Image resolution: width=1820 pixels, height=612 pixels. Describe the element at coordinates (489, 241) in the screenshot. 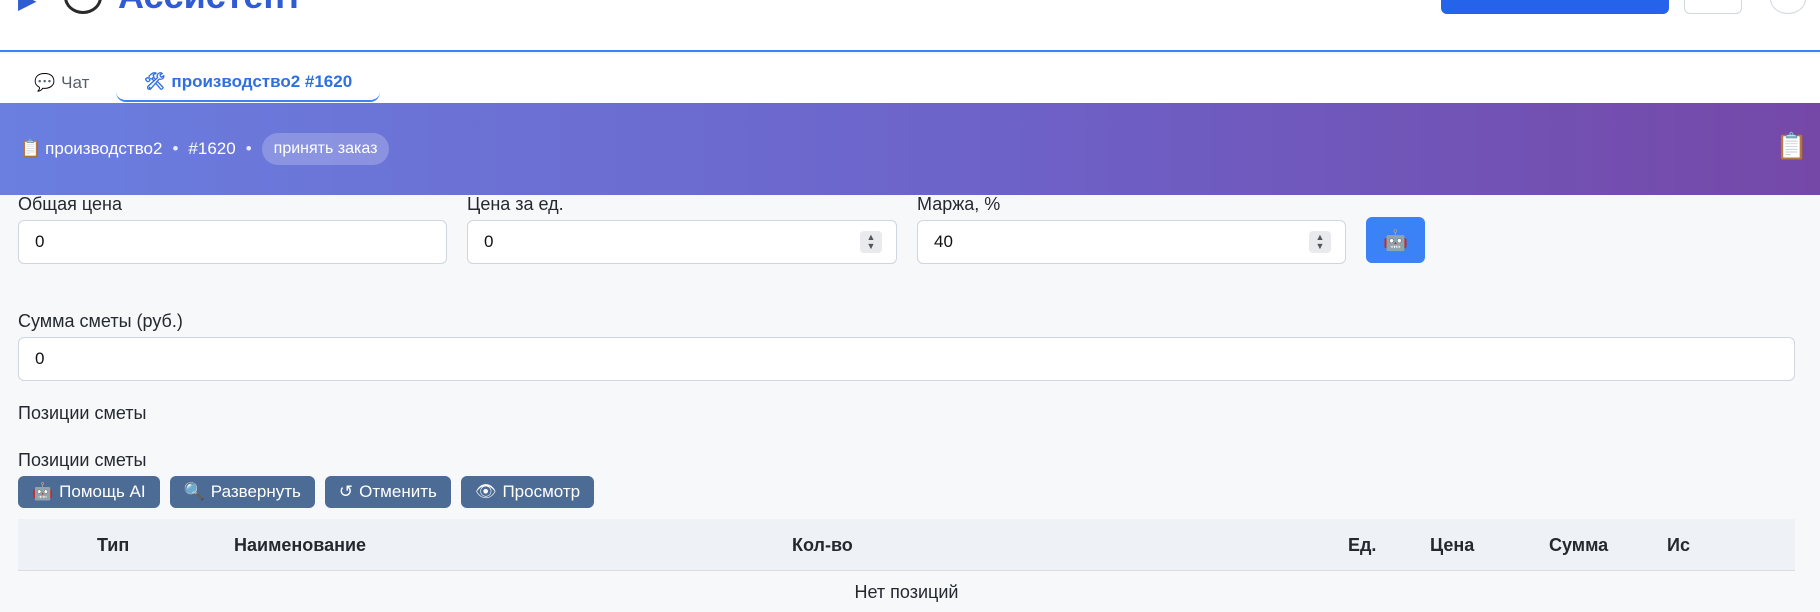

I see `unit-price-value: 0` at that location.